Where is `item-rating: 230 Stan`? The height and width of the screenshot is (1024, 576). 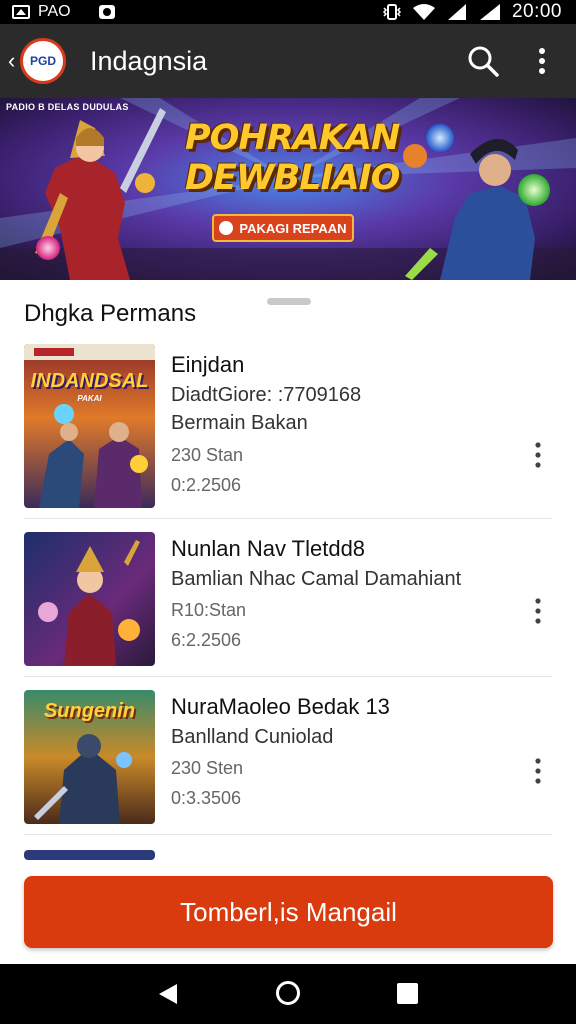 item-rating: 230 Stan is located at coordinates (207, 455).